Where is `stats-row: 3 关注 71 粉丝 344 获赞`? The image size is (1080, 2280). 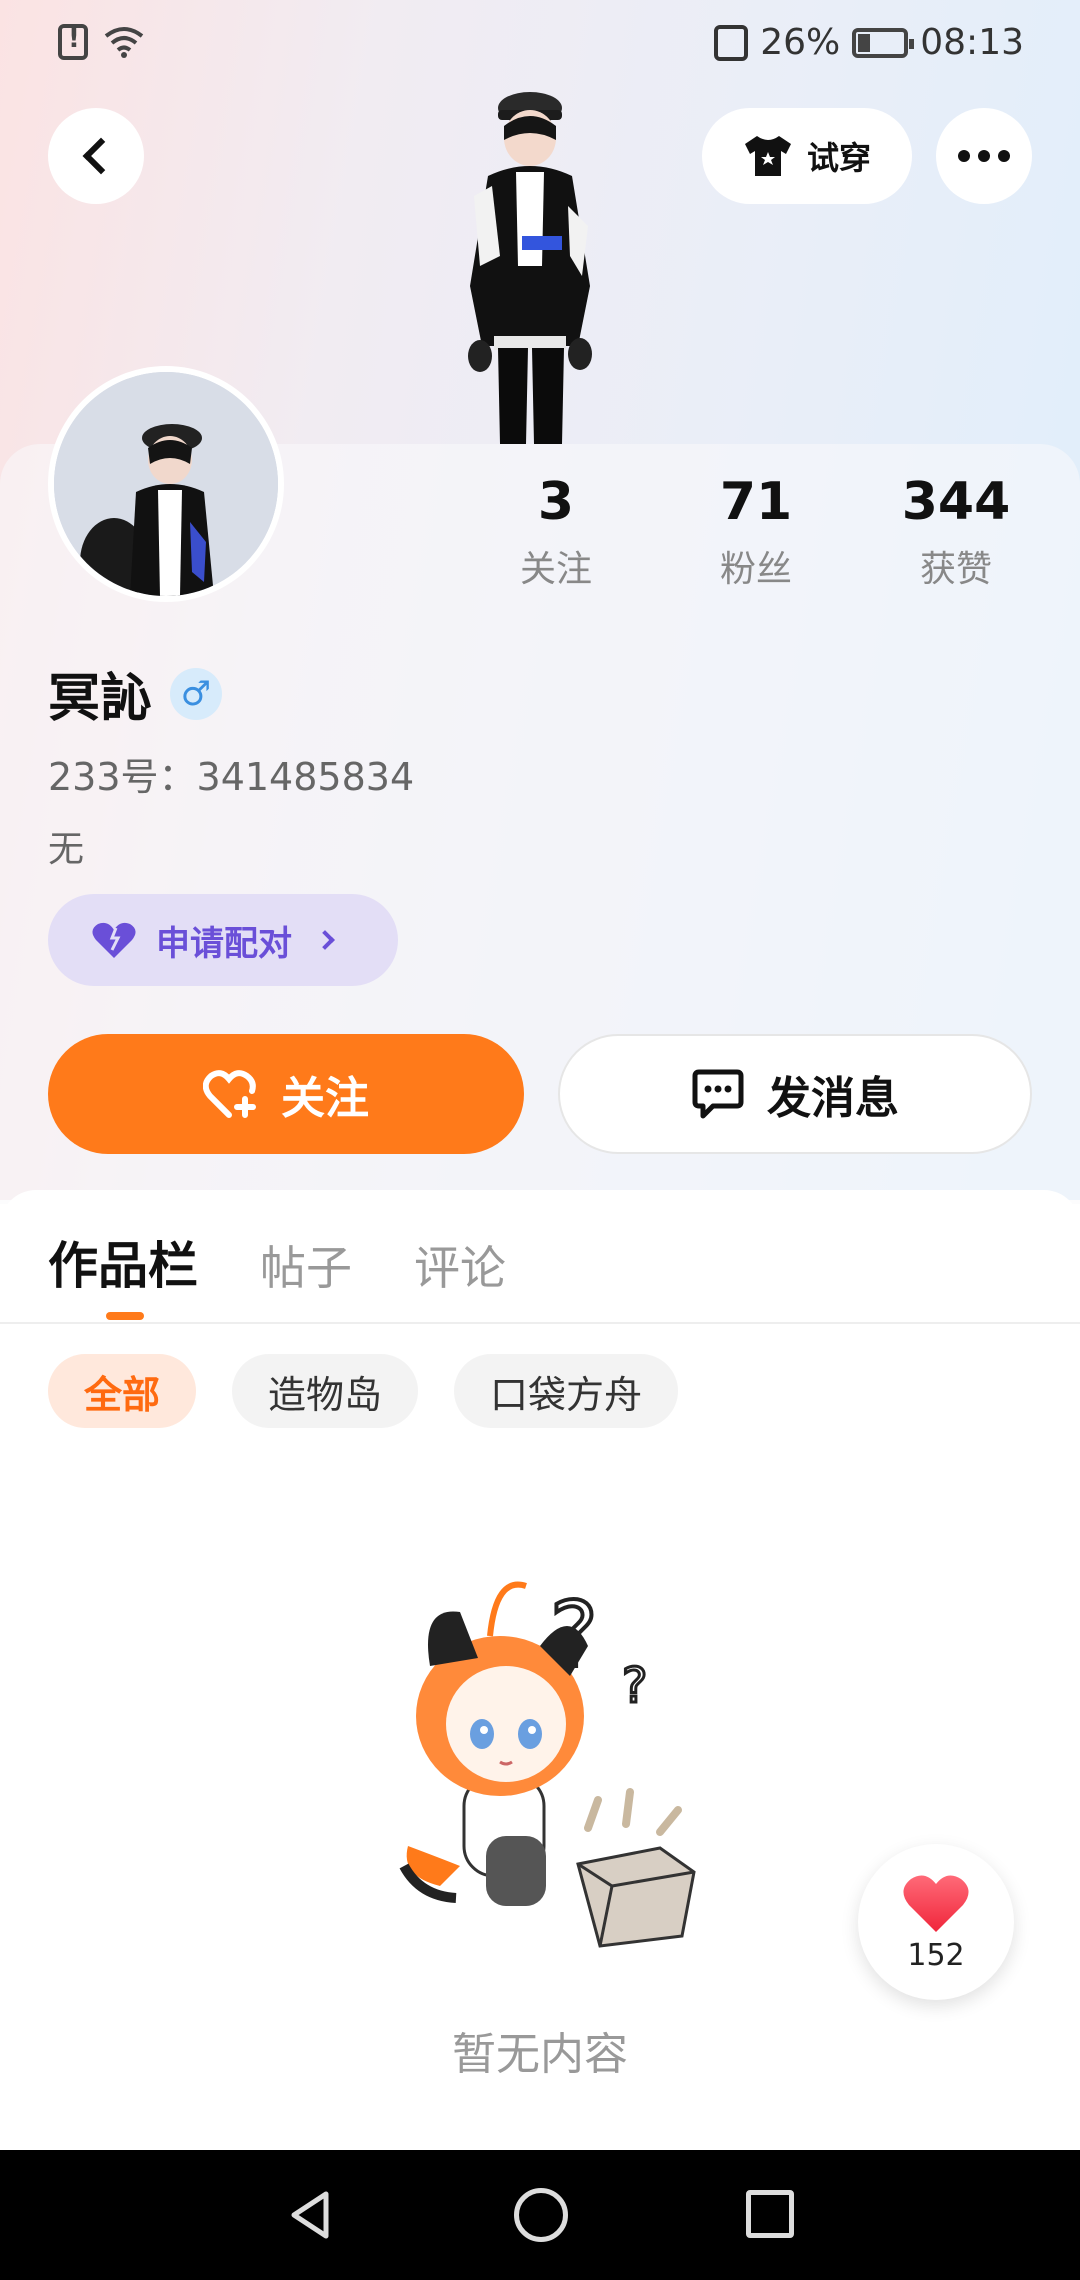
stats-row: 3 关注 71 粉丝 344 获赞 is located at coordinates (756, 532).